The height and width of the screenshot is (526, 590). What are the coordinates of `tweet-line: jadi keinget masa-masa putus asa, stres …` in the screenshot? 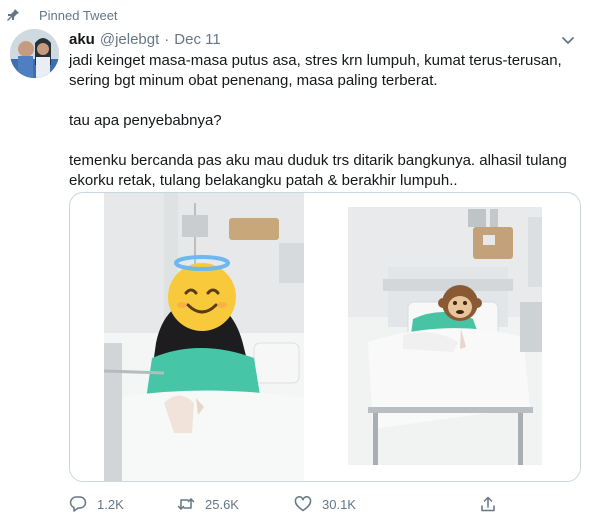 It's located at (315, 60).